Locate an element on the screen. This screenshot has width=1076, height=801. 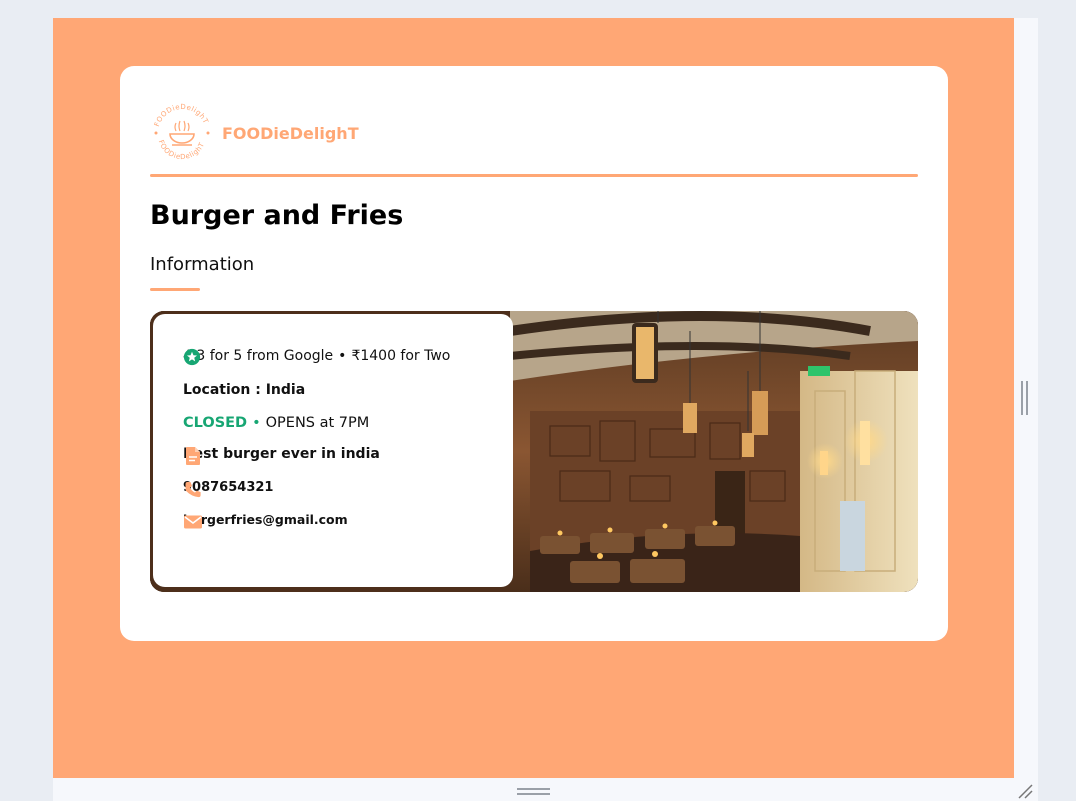
description-row: Best burger ever in india is located at coordinates (281, 455).